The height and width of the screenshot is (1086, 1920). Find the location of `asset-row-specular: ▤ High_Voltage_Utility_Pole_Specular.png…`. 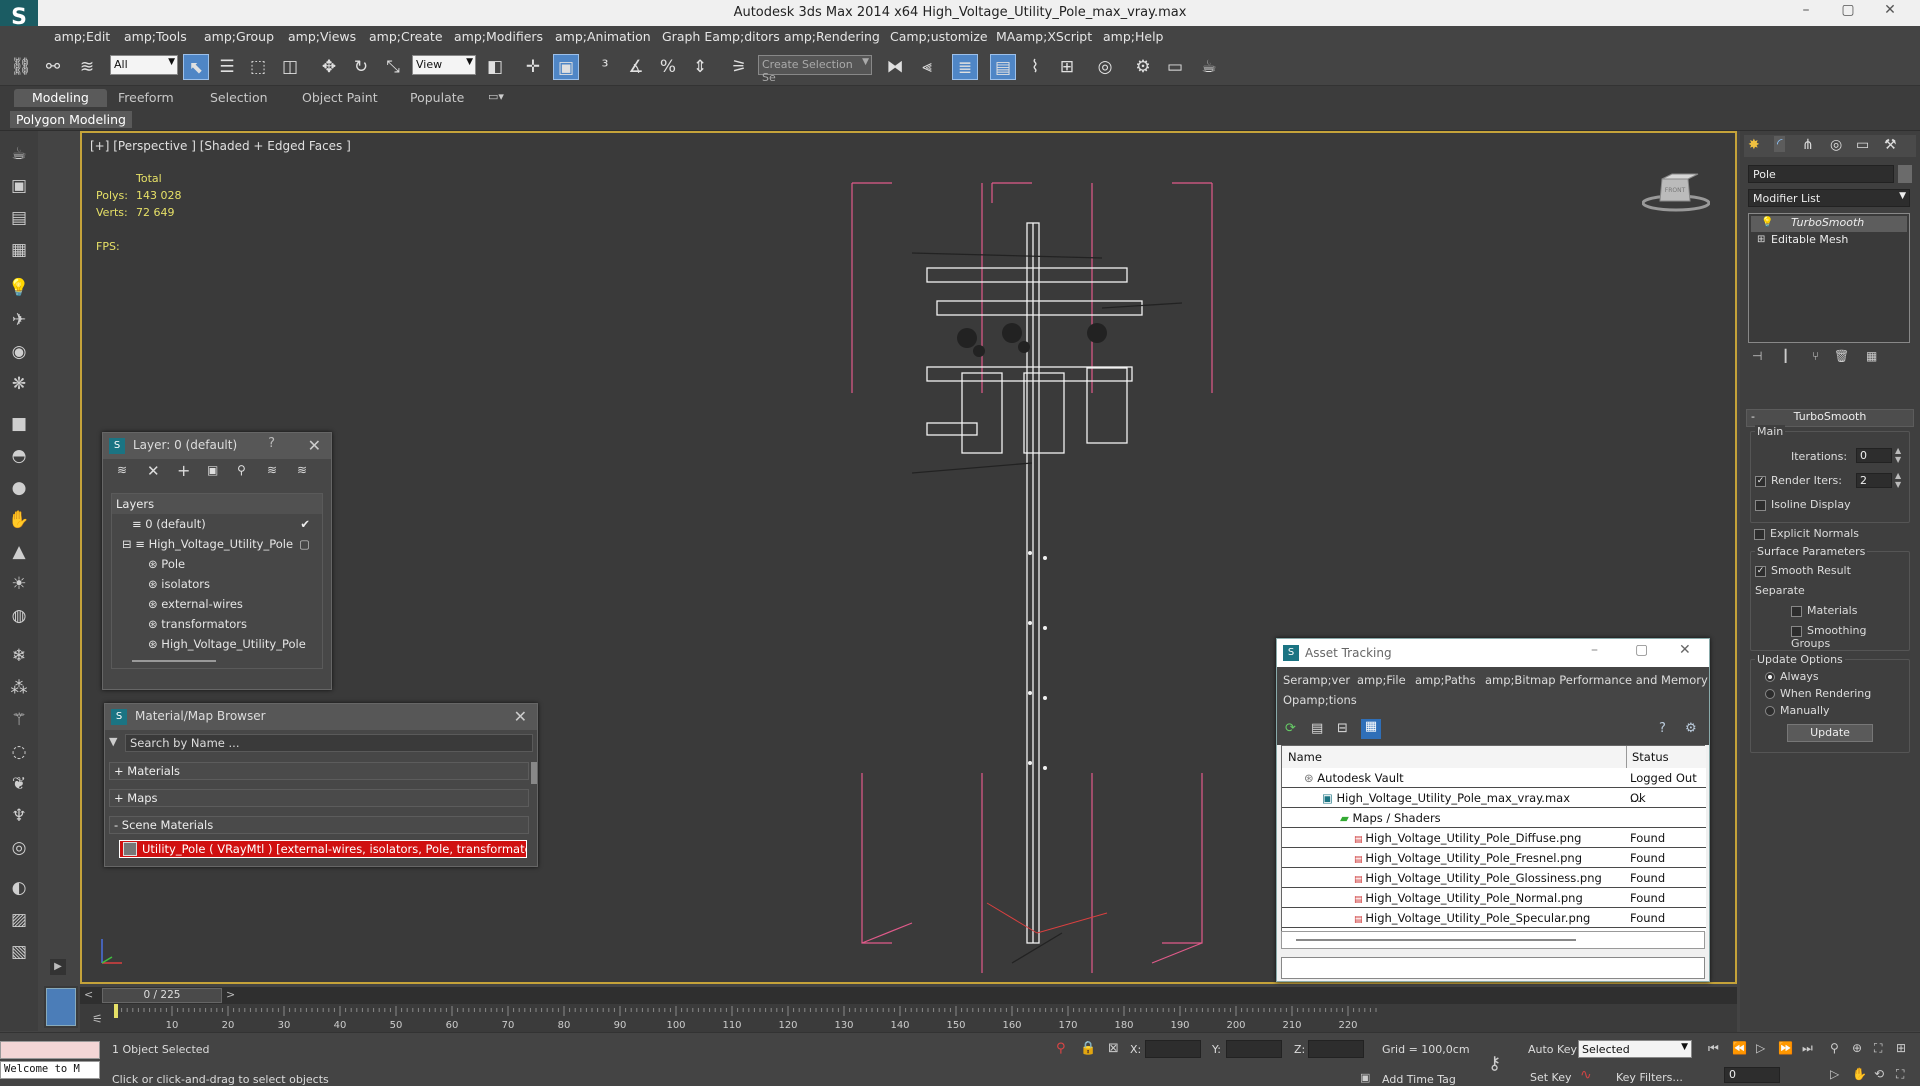

asset-row-specular: ▤ High_Voltage_Utility_Pole_Specular.png… is located at coordinates (1494, 918).